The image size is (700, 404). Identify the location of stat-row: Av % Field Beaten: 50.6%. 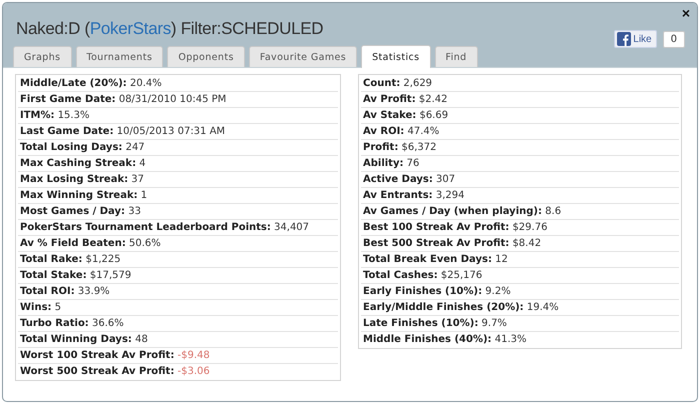
(178, 244).